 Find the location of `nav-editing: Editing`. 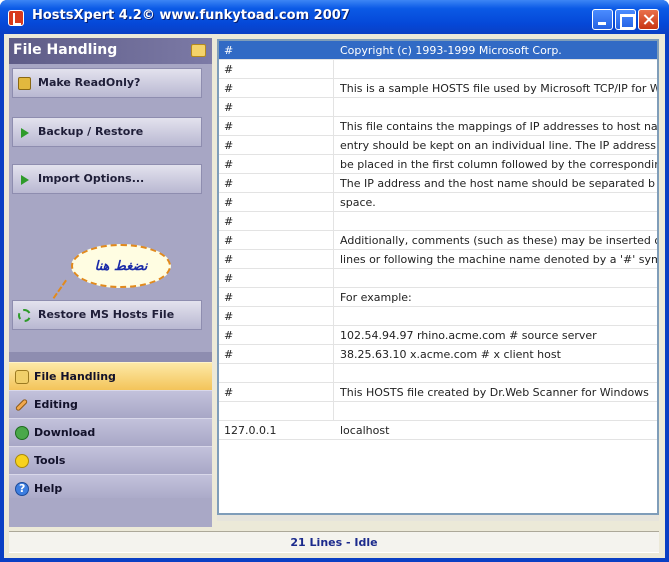

nav-editing: Editing is located at coordinates (110, 404).